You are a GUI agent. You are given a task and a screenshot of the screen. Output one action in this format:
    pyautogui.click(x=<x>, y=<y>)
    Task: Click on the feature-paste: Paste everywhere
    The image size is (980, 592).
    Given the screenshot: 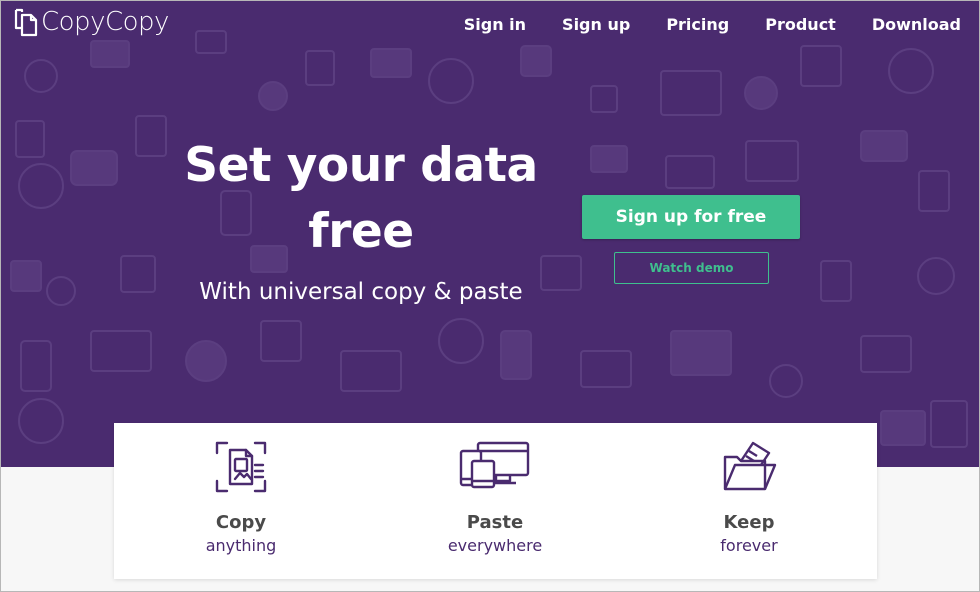 What is the action you would take?
    pyautogui.click(x=495, y=501)
    